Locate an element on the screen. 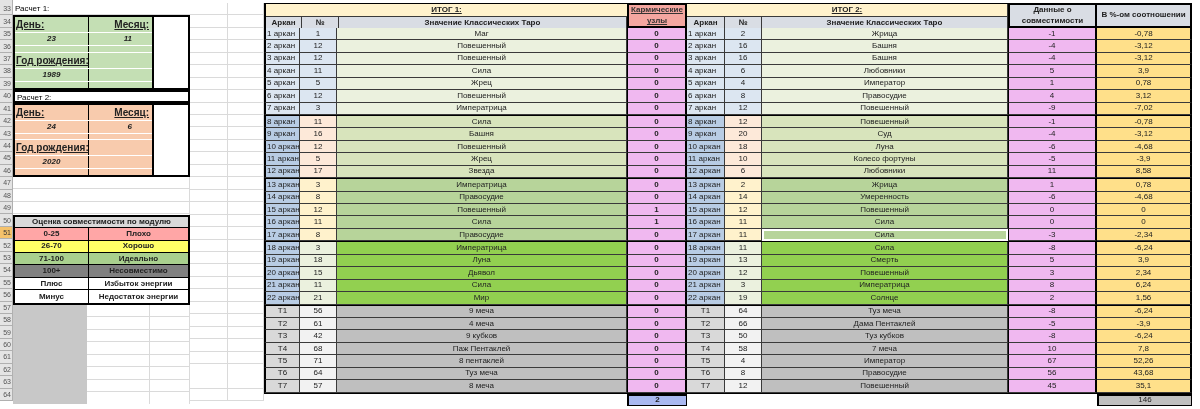 This screenshot has width=1200, height=409. table-cell: 13 аркан is located at coordinates (706, 185).